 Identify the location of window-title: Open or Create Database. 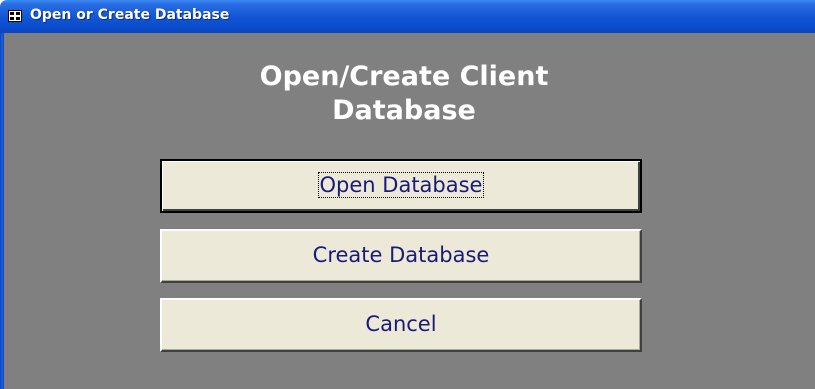
(130, 15).